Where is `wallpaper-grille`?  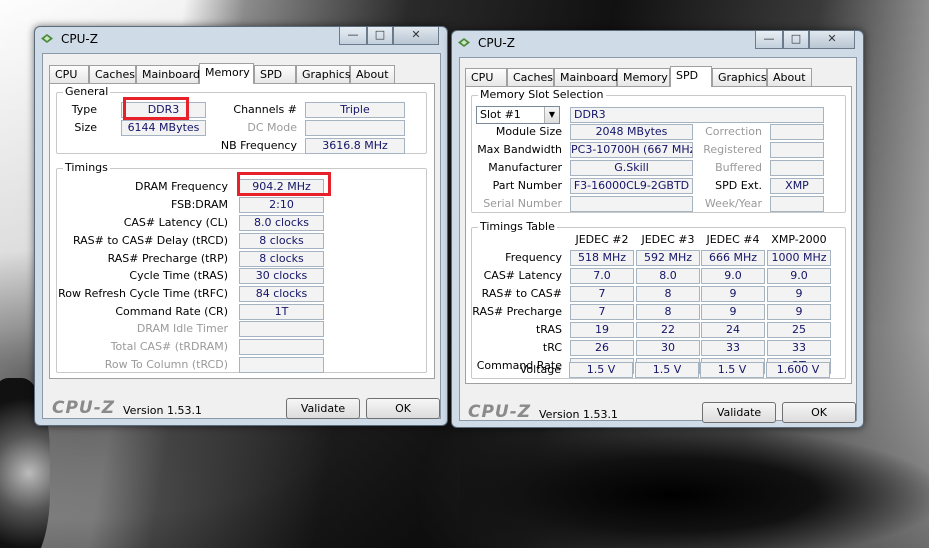 wallpaper-grille is located at coordinates (694, 489).